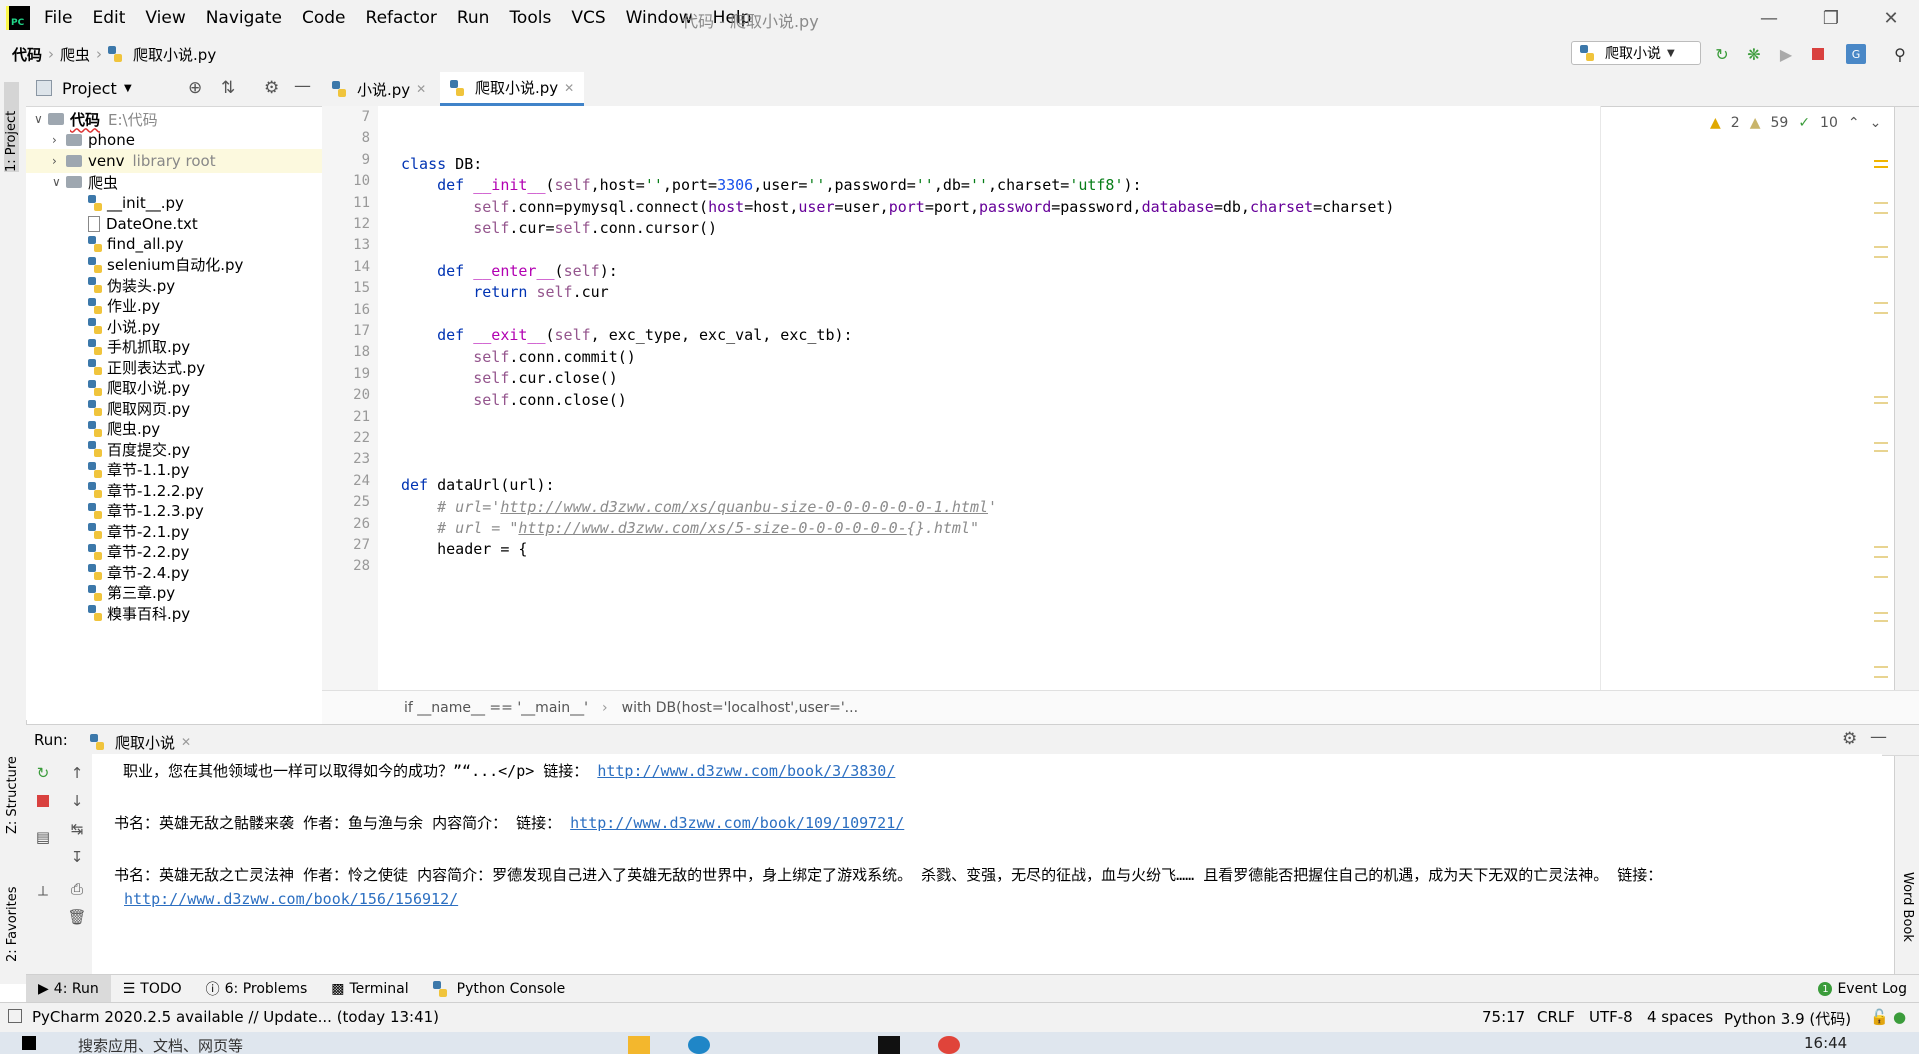 The width and height of the screenshot is (1919, 1056). I want to click on menu-navigate: Navigate, so click(244, 18).